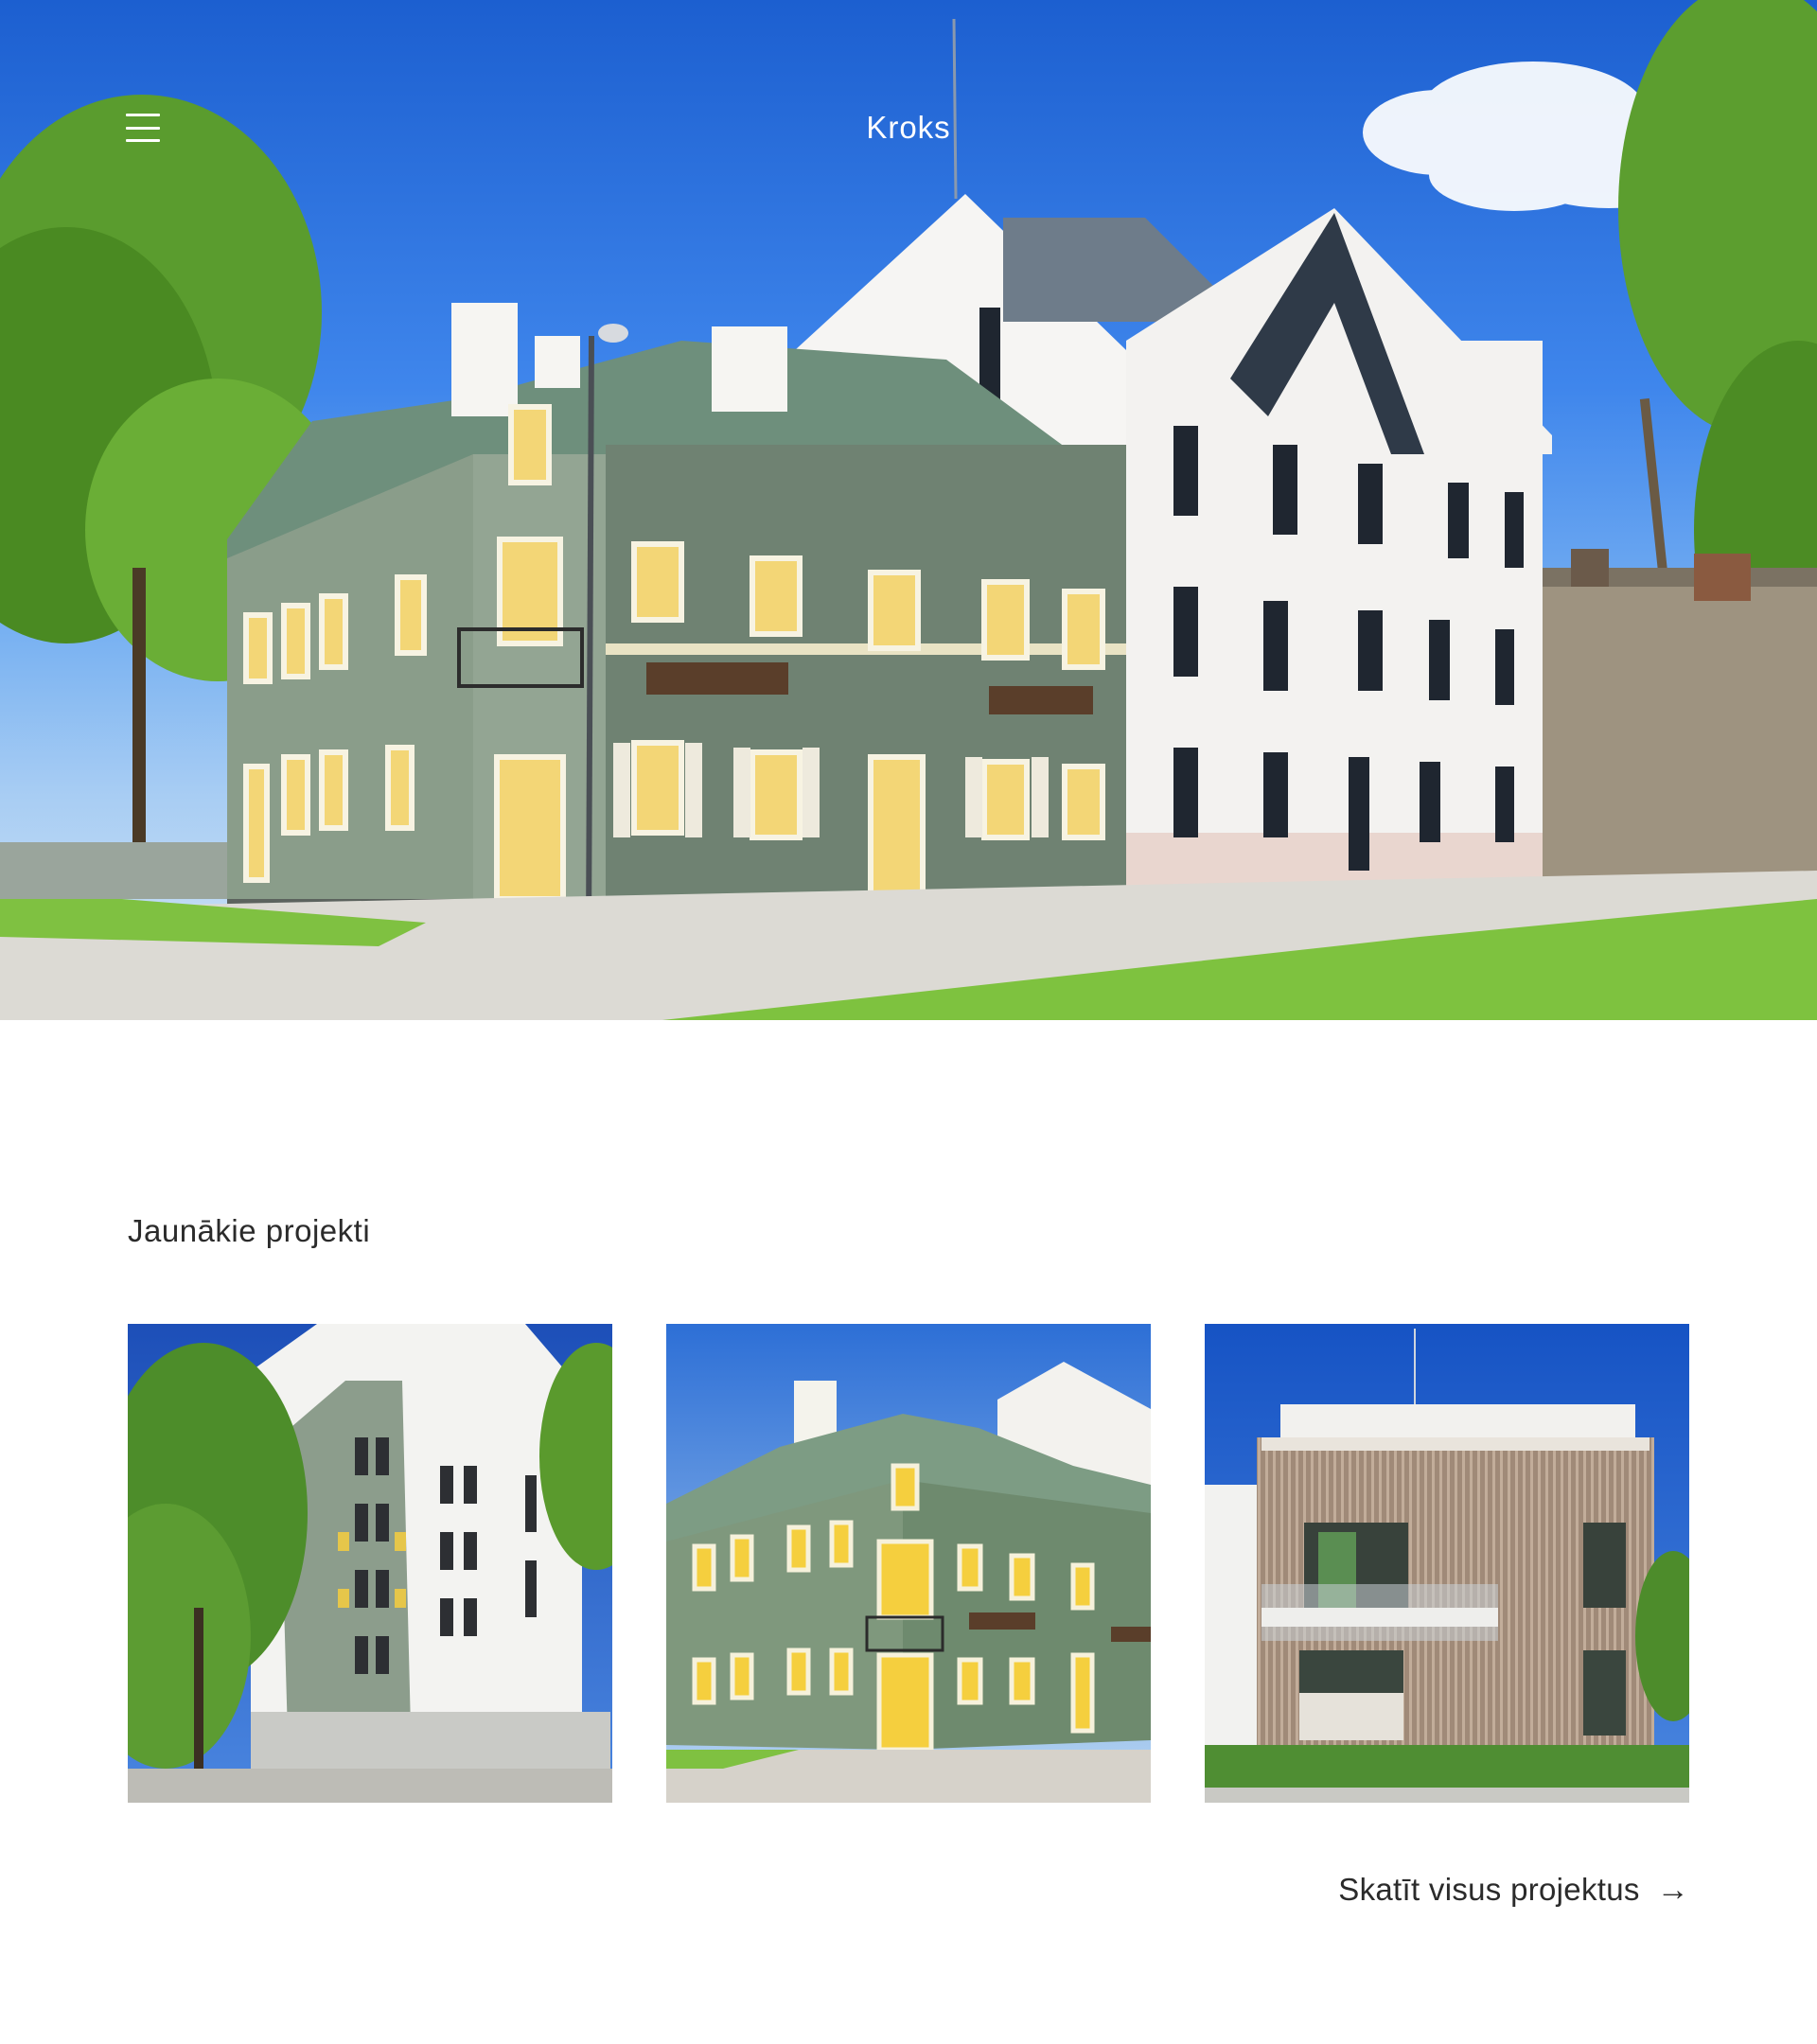 This screenshot has width=1817, height=2044. I want to click on building-far-right, so click(1680, 719).